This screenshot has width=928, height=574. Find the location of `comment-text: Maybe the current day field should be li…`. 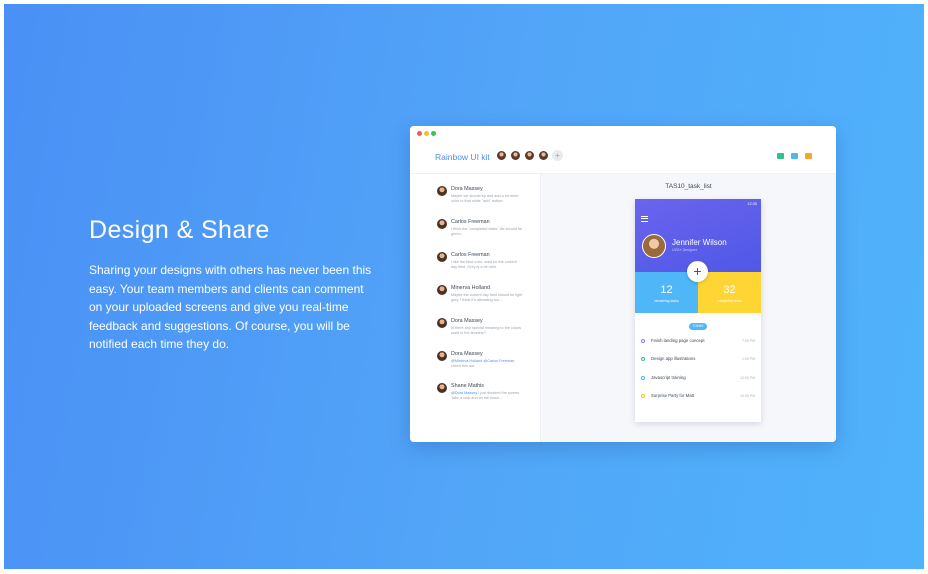

comment-text: Maybe the current day field should be li… is located at coordinates (487, 298).